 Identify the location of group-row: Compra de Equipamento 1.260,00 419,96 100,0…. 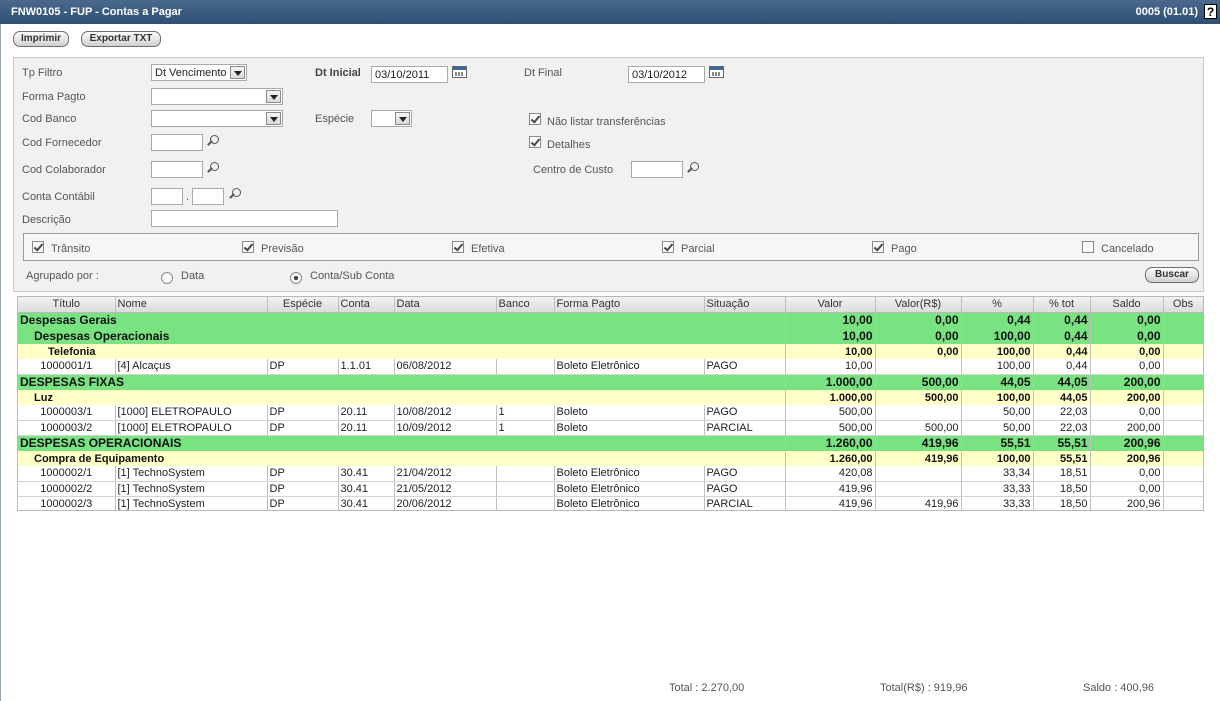
(610, 458).